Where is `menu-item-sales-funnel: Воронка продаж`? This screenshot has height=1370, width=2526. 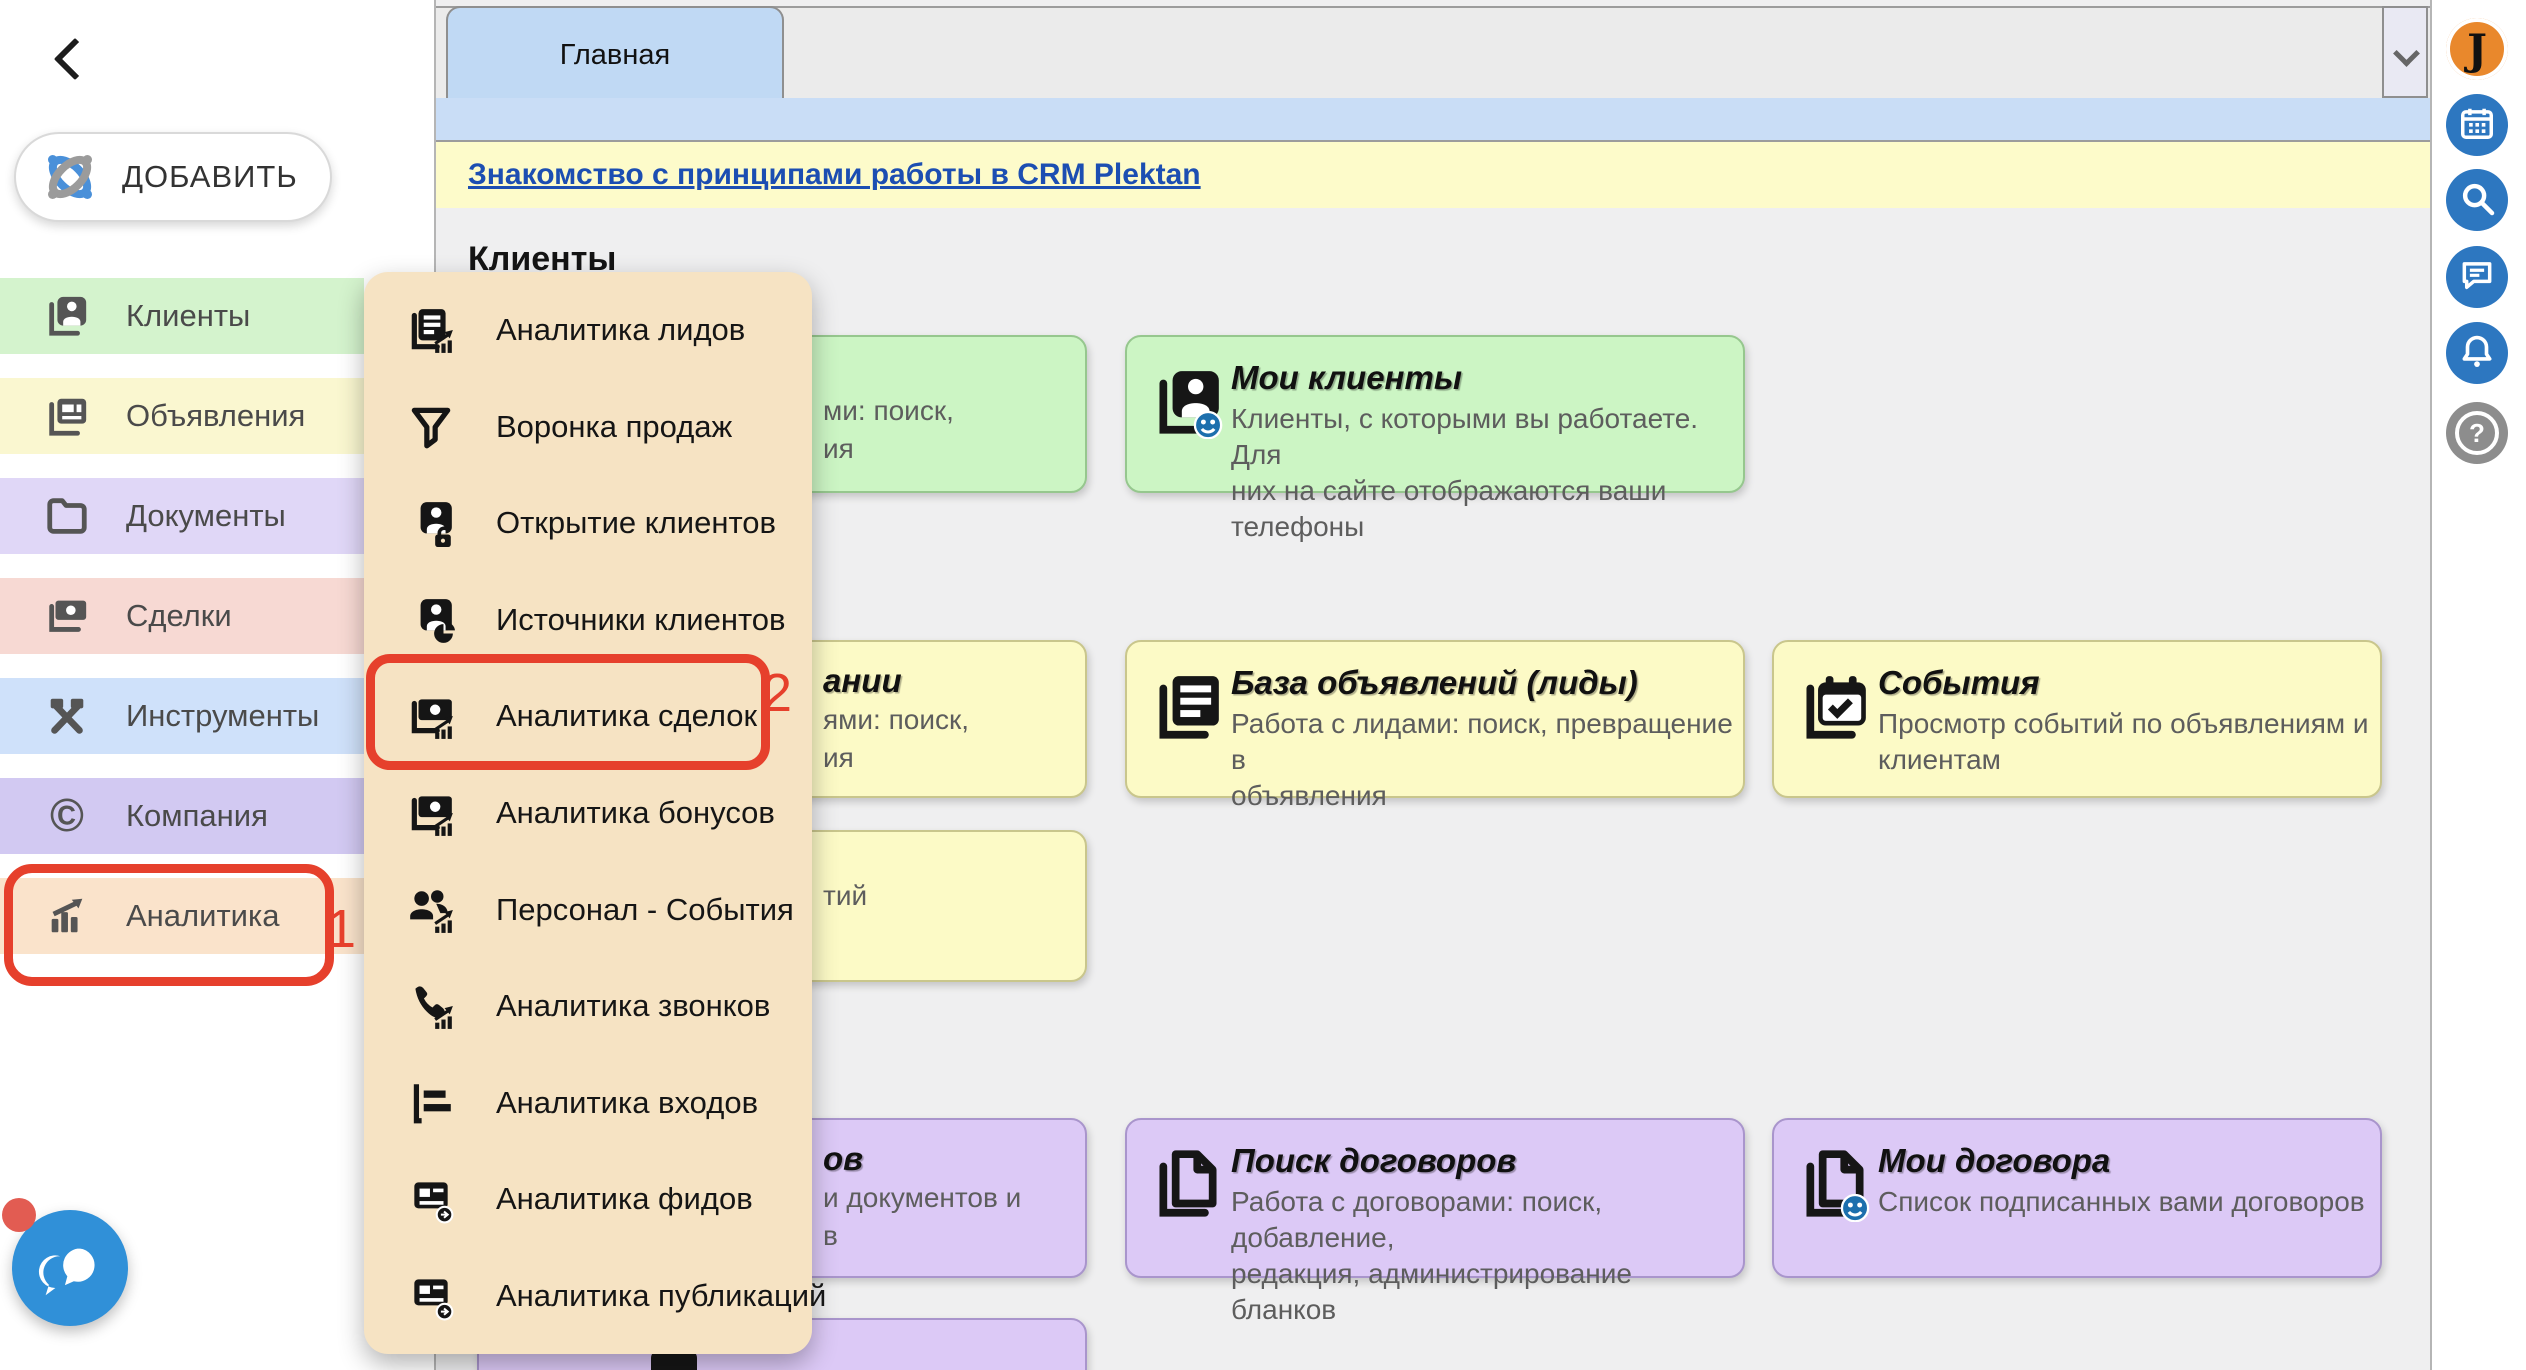 menu-item-sales-funnel: Воронка продаж is located at coordinates (588, 427).